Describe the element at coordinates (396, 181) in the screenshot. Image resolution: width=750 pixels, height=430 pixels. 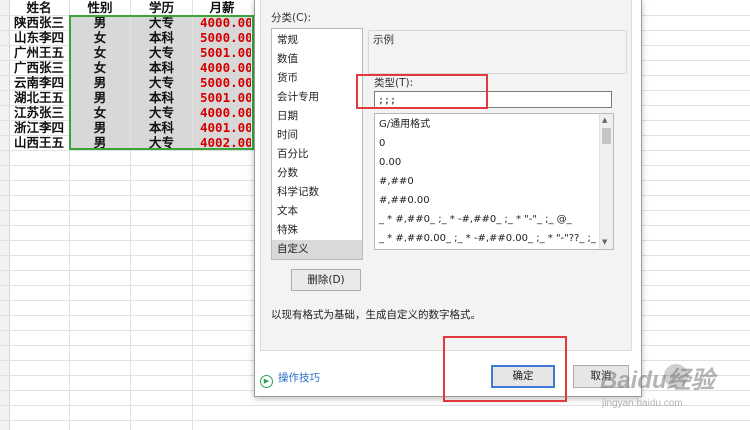
I see `format-item: #,##0` at that location.